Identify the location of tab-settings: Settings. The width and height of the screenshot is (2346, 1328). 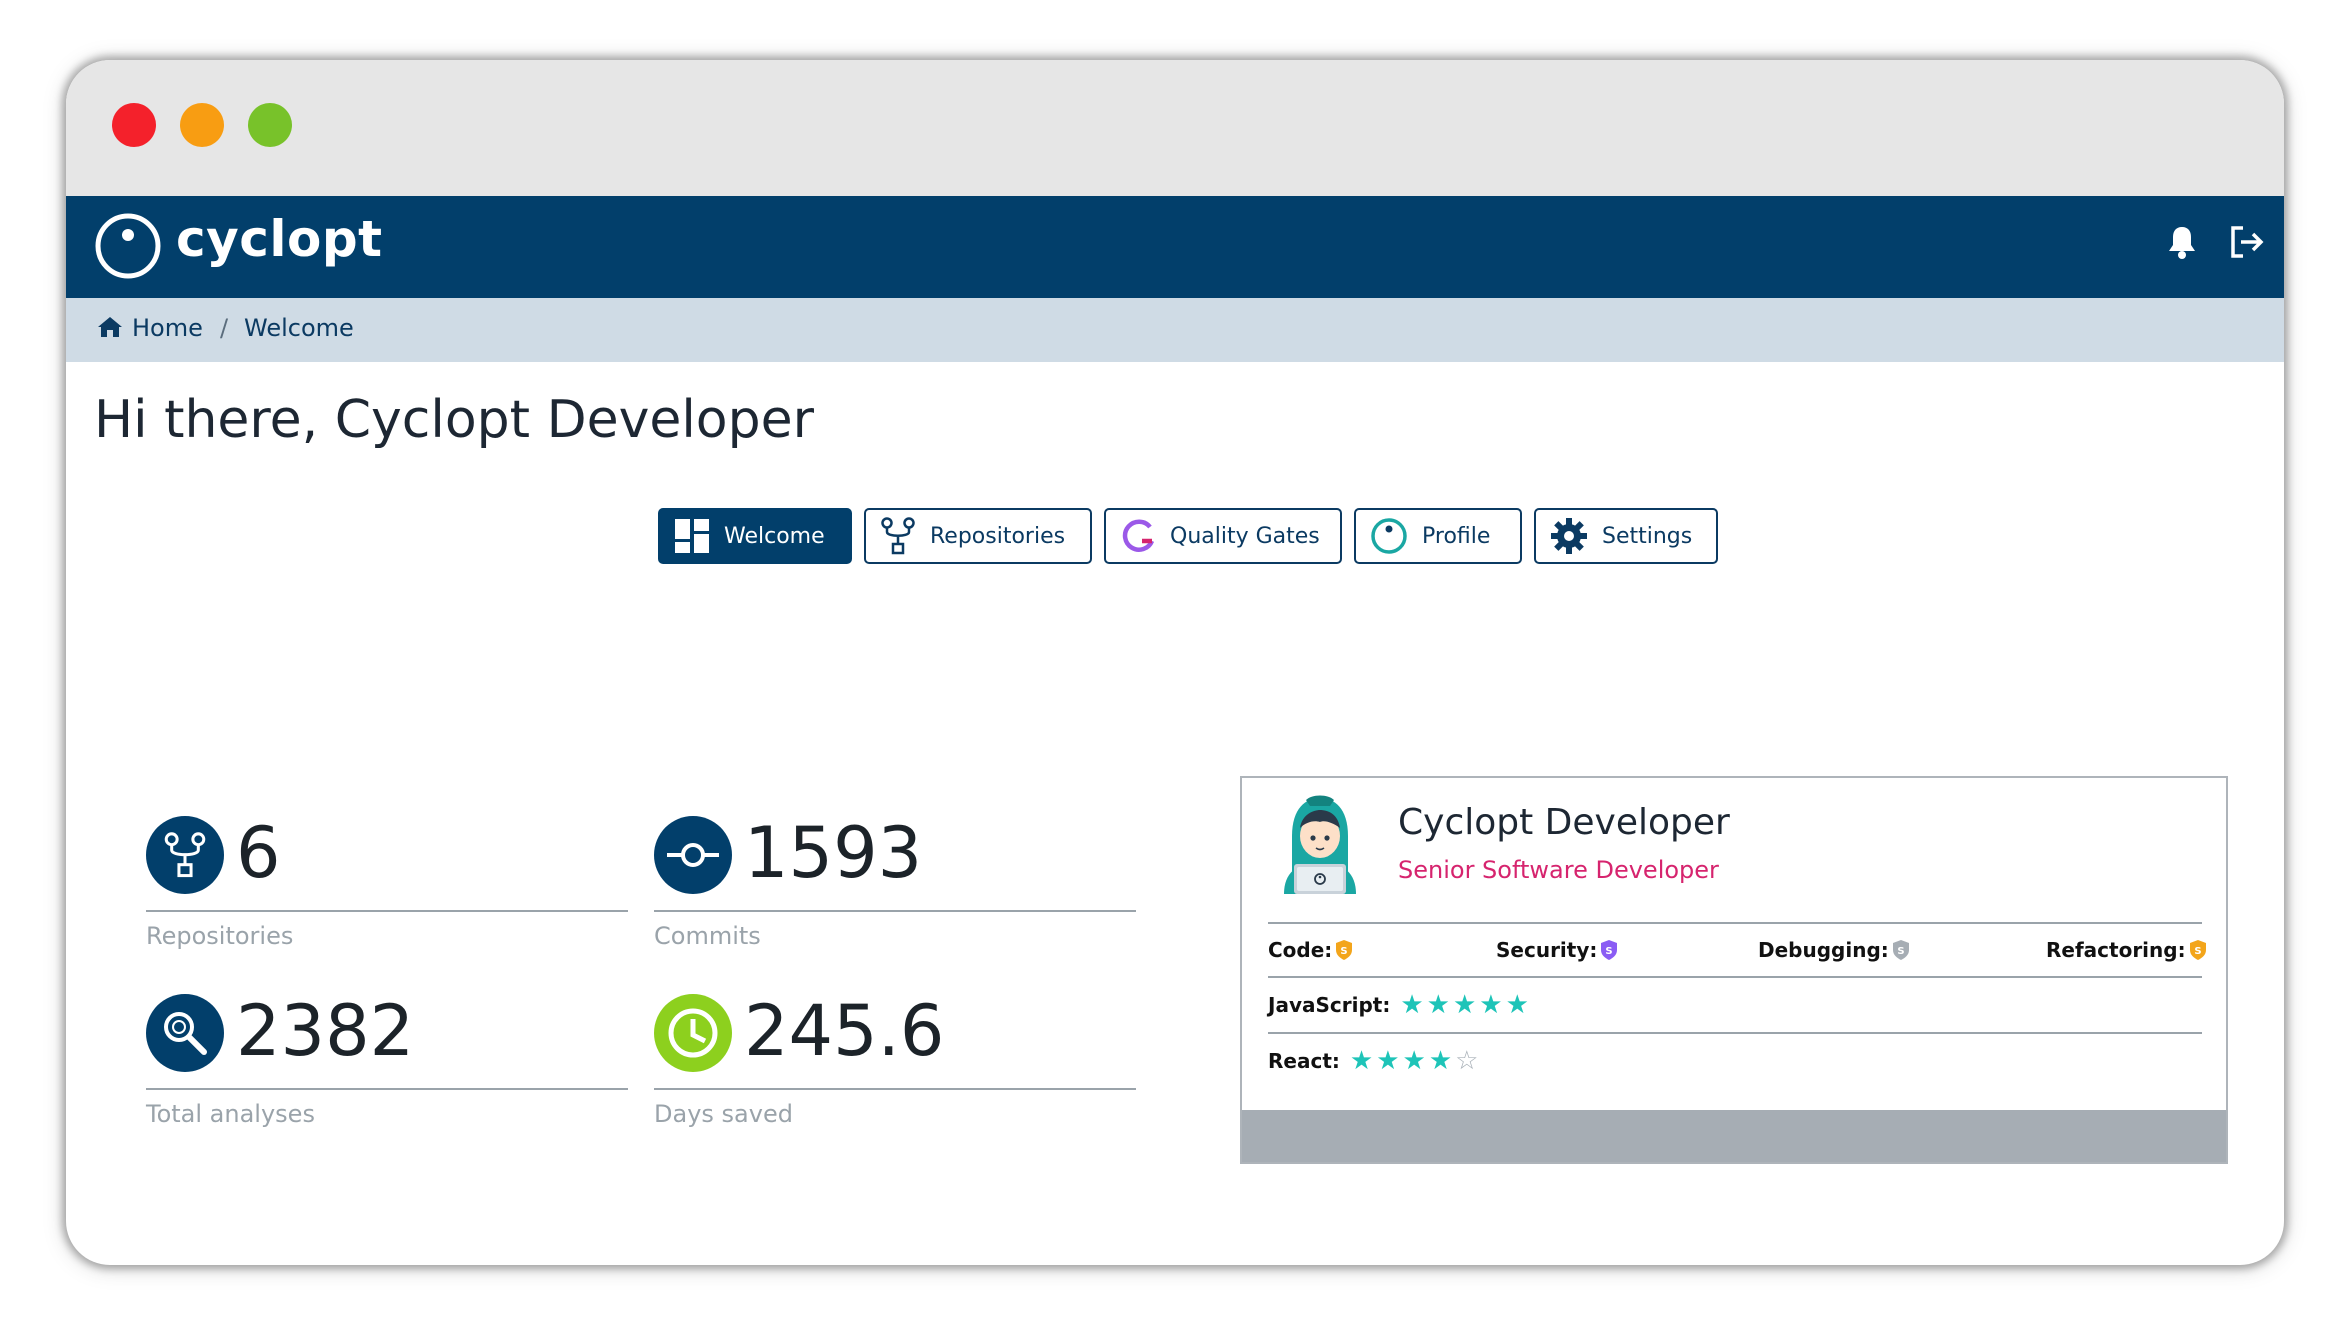
(1626, 536).